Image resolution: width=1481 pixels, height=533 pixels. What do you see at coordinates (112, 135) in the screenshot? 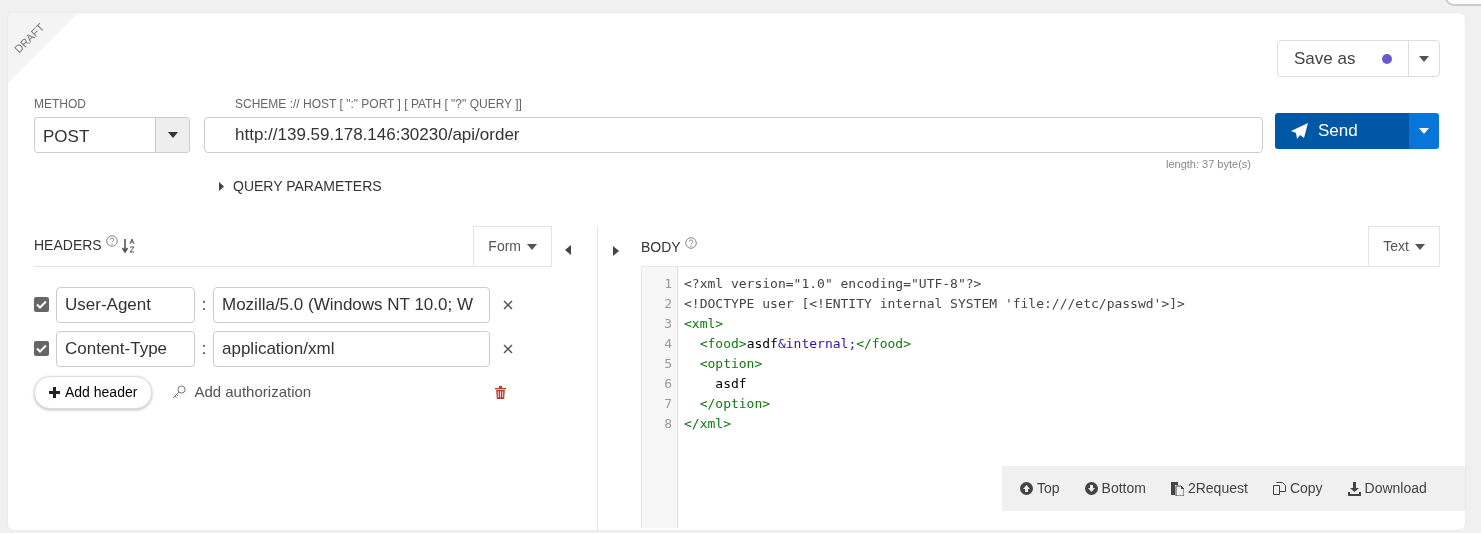
I see `method-select: POST` at bounding box center [112, 135].